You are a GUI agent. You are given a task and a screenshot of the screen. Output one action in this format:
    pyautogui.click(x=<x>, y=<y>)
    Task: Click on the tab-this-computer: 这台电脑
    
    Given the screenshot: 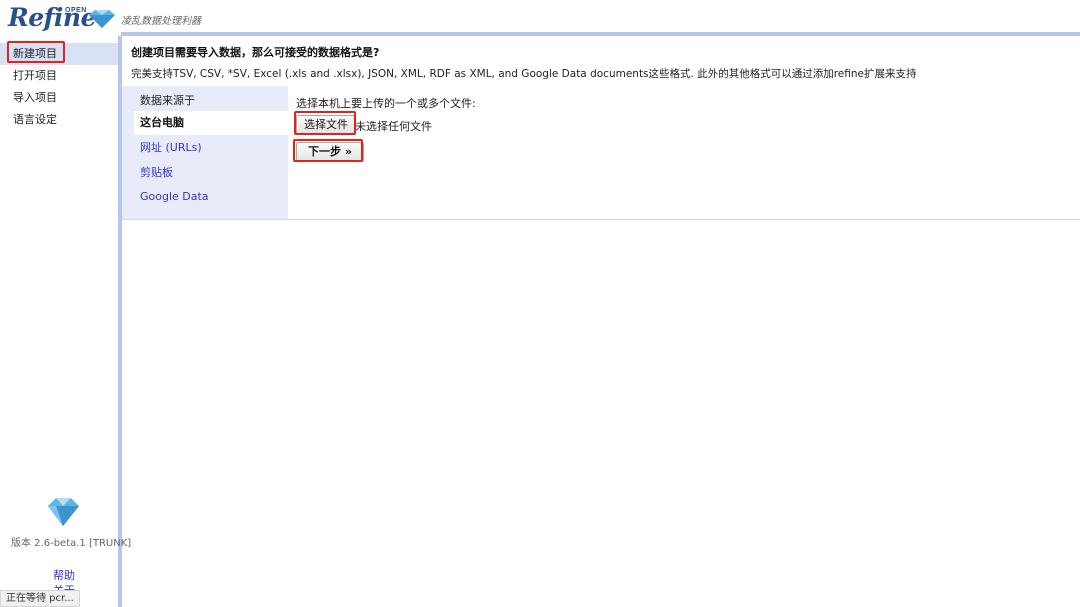 What is the action you would take?
    pyautogui.click(x=211, y=123)
    